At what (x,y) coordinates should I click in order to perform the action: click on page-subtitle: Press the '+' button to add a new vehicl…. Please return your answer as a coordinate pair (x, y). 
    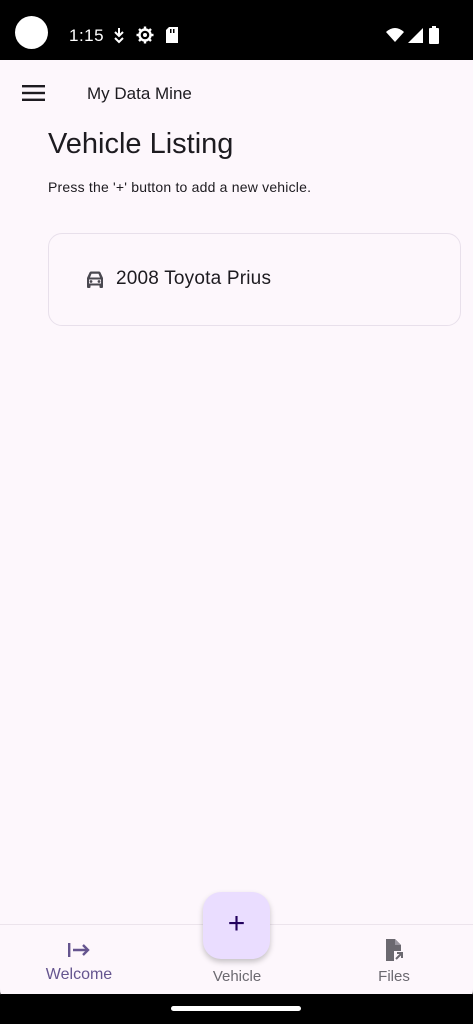
    Looking at the image, I should click on (180, 187).